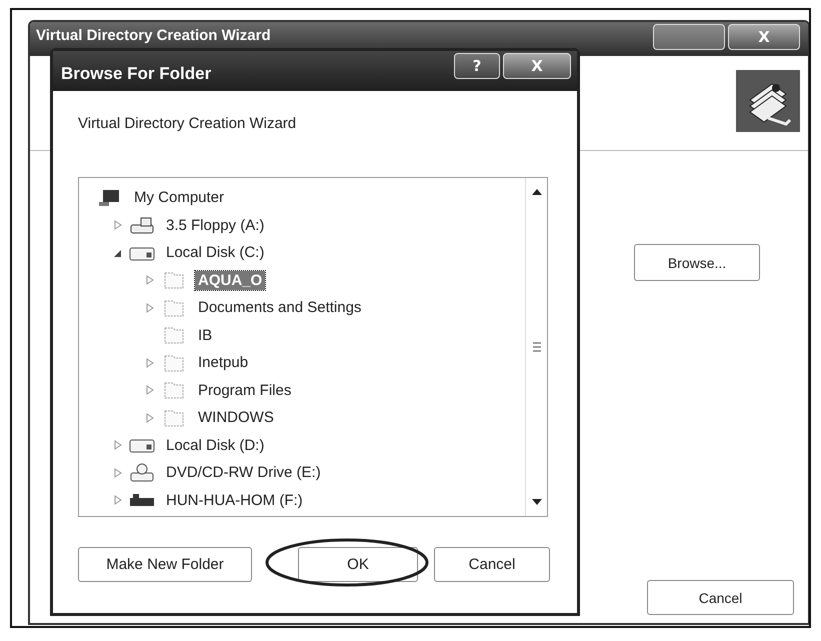  I want to click on tree-item: DVD/CD-RW Drive (E:), so click(243, 472).